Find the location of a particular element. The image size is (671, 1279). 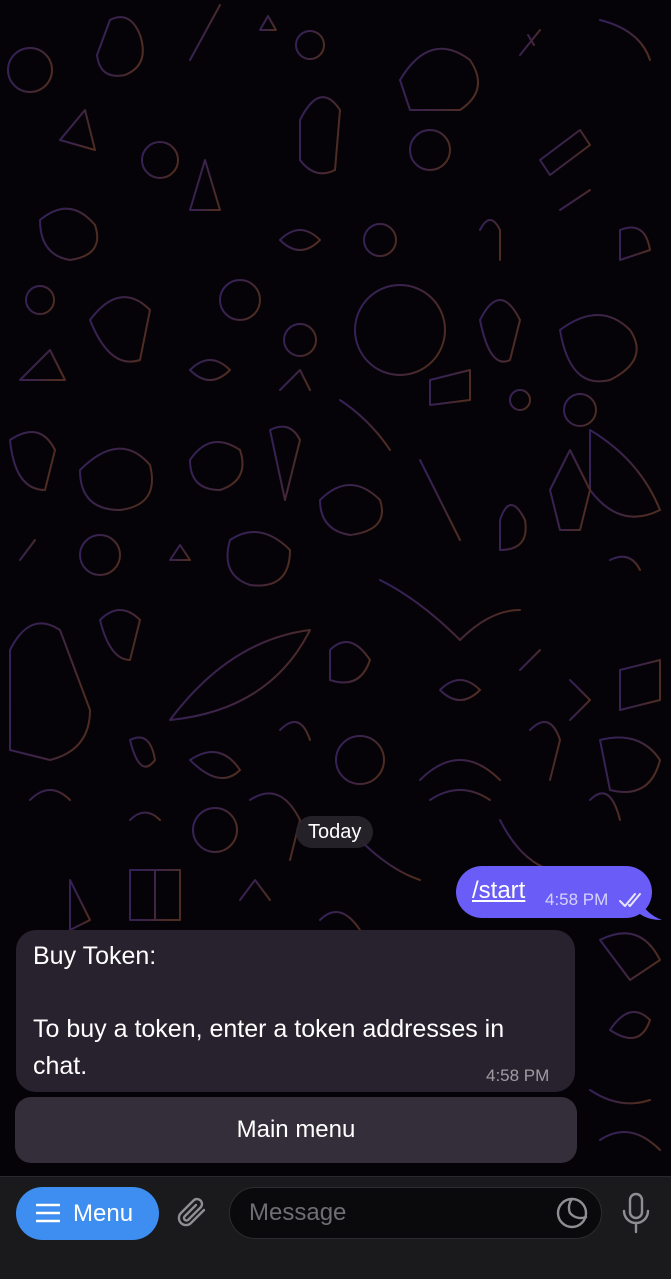

main-menu-inline-button: Main menu is located at coordinates (296, 1130).